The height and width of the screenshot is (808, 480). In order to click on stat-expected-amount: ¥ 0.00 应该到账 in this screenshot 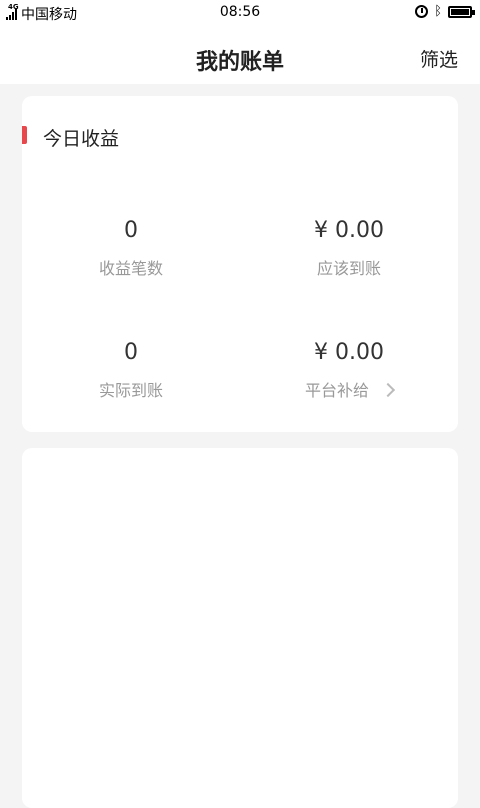, I will do `click(349, 248)`.